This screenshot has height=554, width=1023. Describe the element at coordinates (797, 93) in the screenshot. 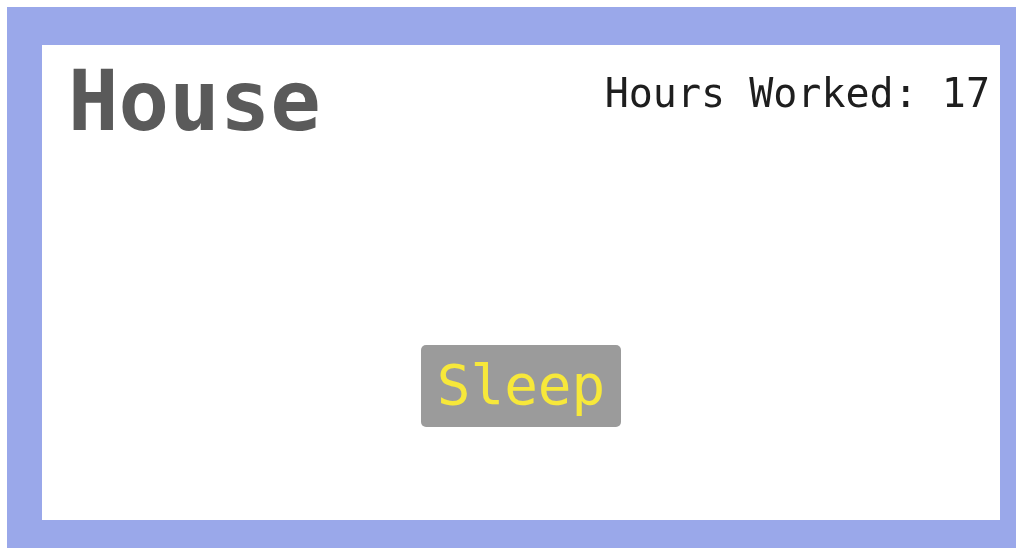

I see `hours-worked-label: Hours Worked: 17` at that location.